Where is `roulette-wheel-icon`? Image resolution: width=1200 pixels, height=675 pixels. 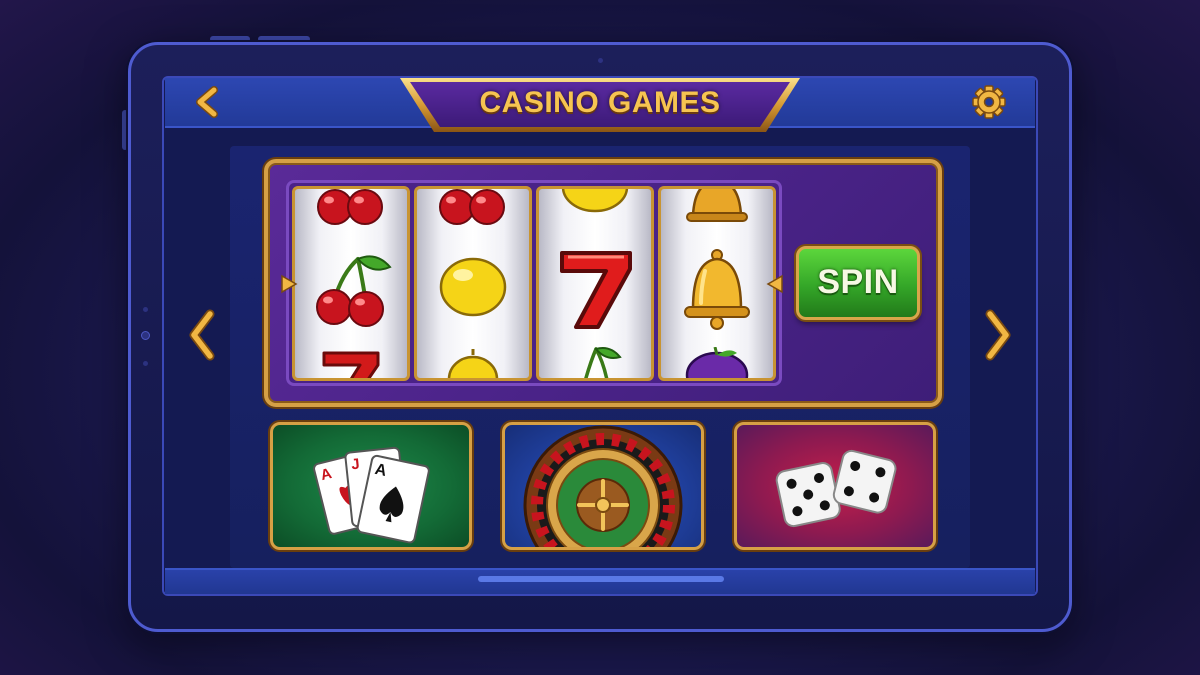 roulette-wheel-icon is located at coordinates (603, 486).